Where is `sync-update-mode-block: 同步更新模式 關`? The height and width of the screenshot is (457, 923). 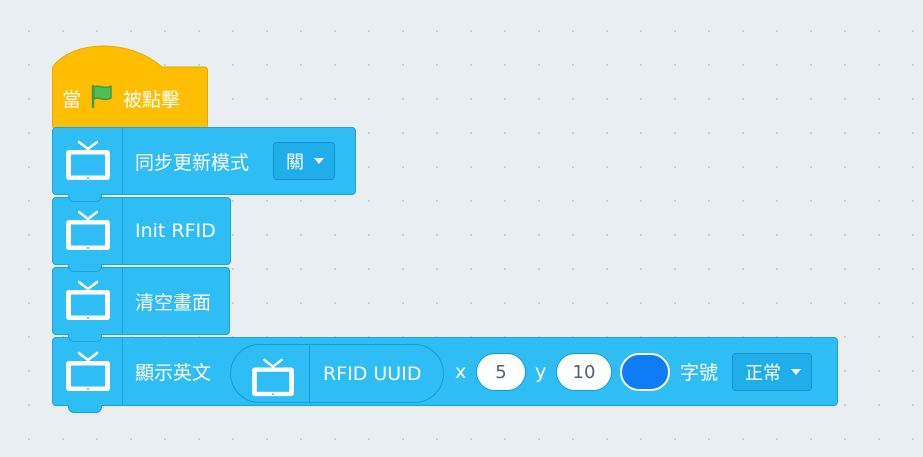 sync-update-mode-block: 同步更新模式 關 is located at coordinates (204, 164).